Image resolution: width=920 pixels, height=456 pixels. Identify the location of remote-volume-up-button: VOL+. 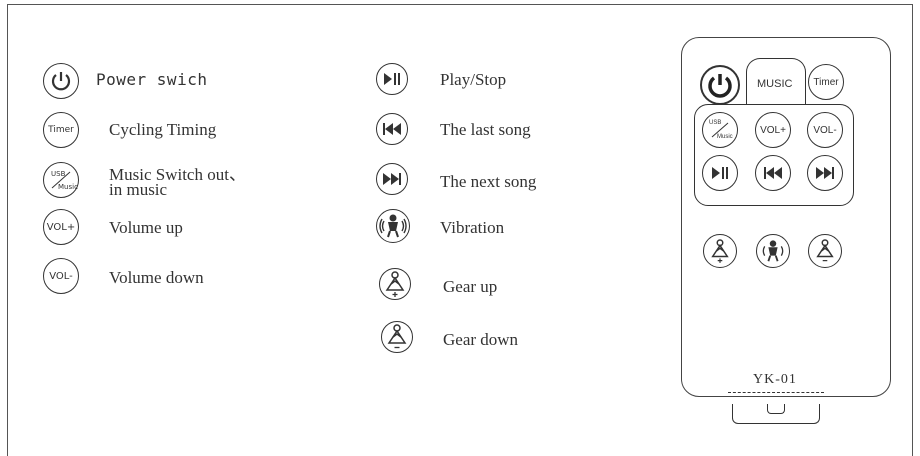
(773, 130).